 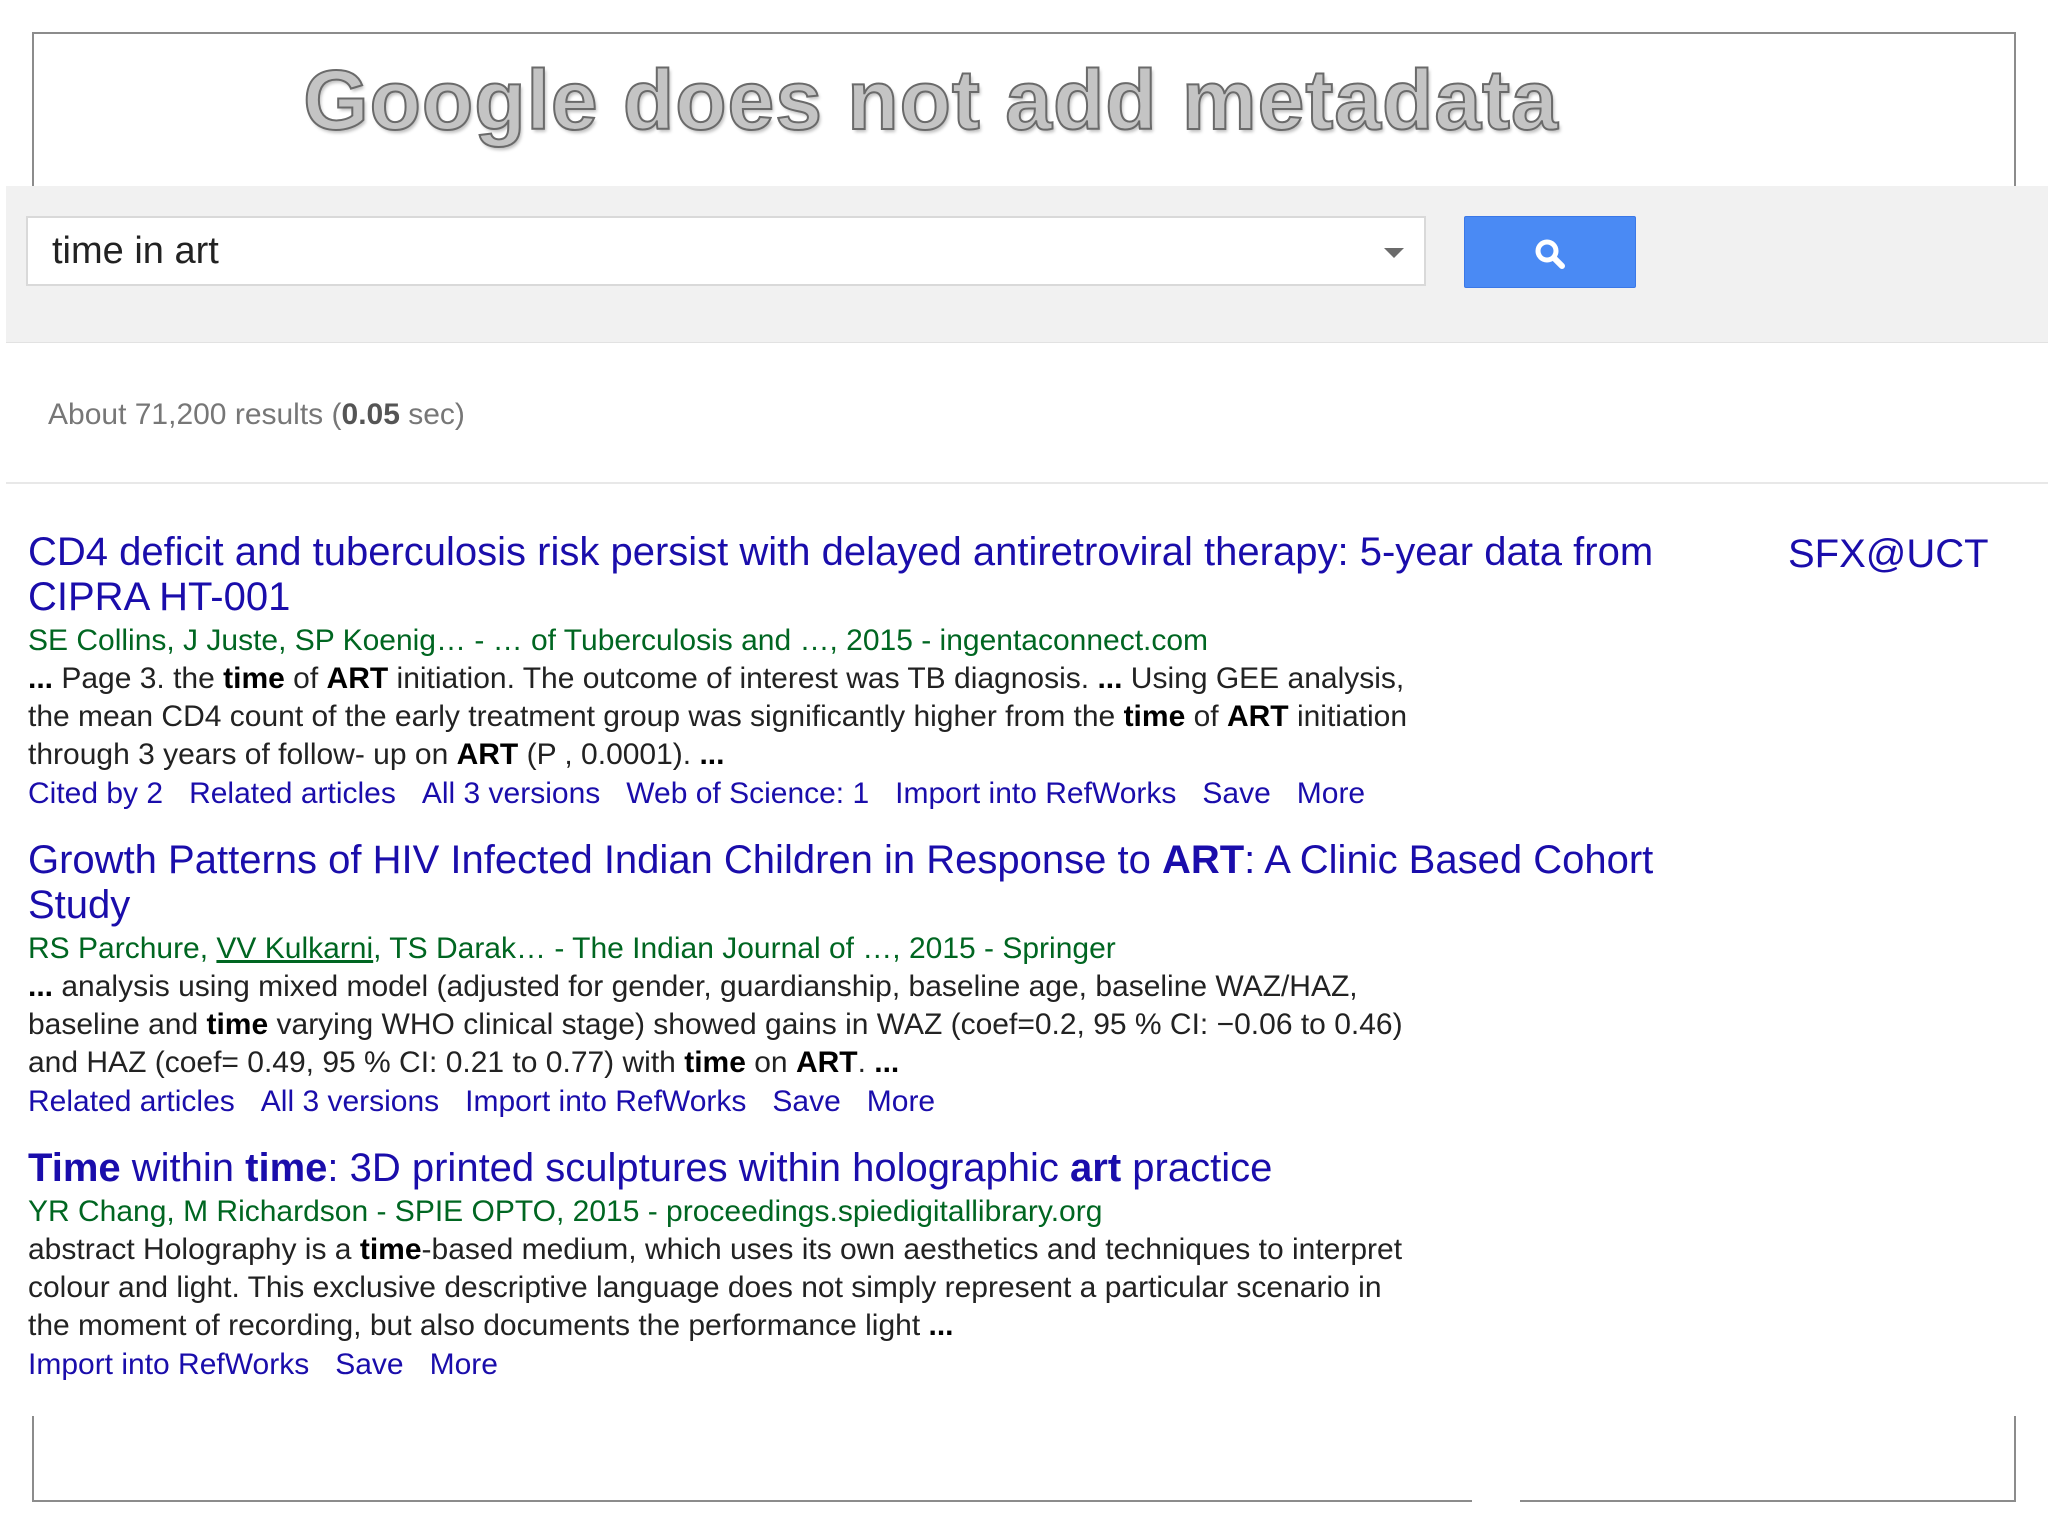 What do you see at coordinates (930, 100) in the screenshot?
I see `slide-title: Google does not add metadata` at bounding box center [930, 100].